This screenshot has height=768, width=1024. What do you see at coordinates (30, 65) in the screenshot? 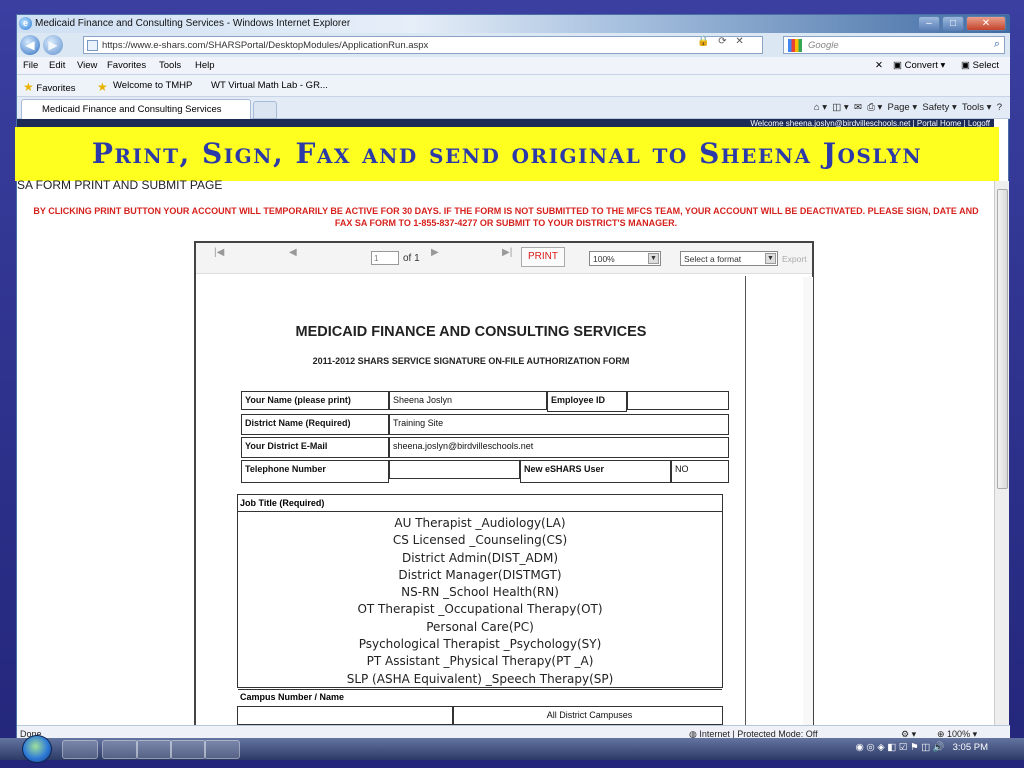
I see `menu-file: File` at bounding box center [30, 65].